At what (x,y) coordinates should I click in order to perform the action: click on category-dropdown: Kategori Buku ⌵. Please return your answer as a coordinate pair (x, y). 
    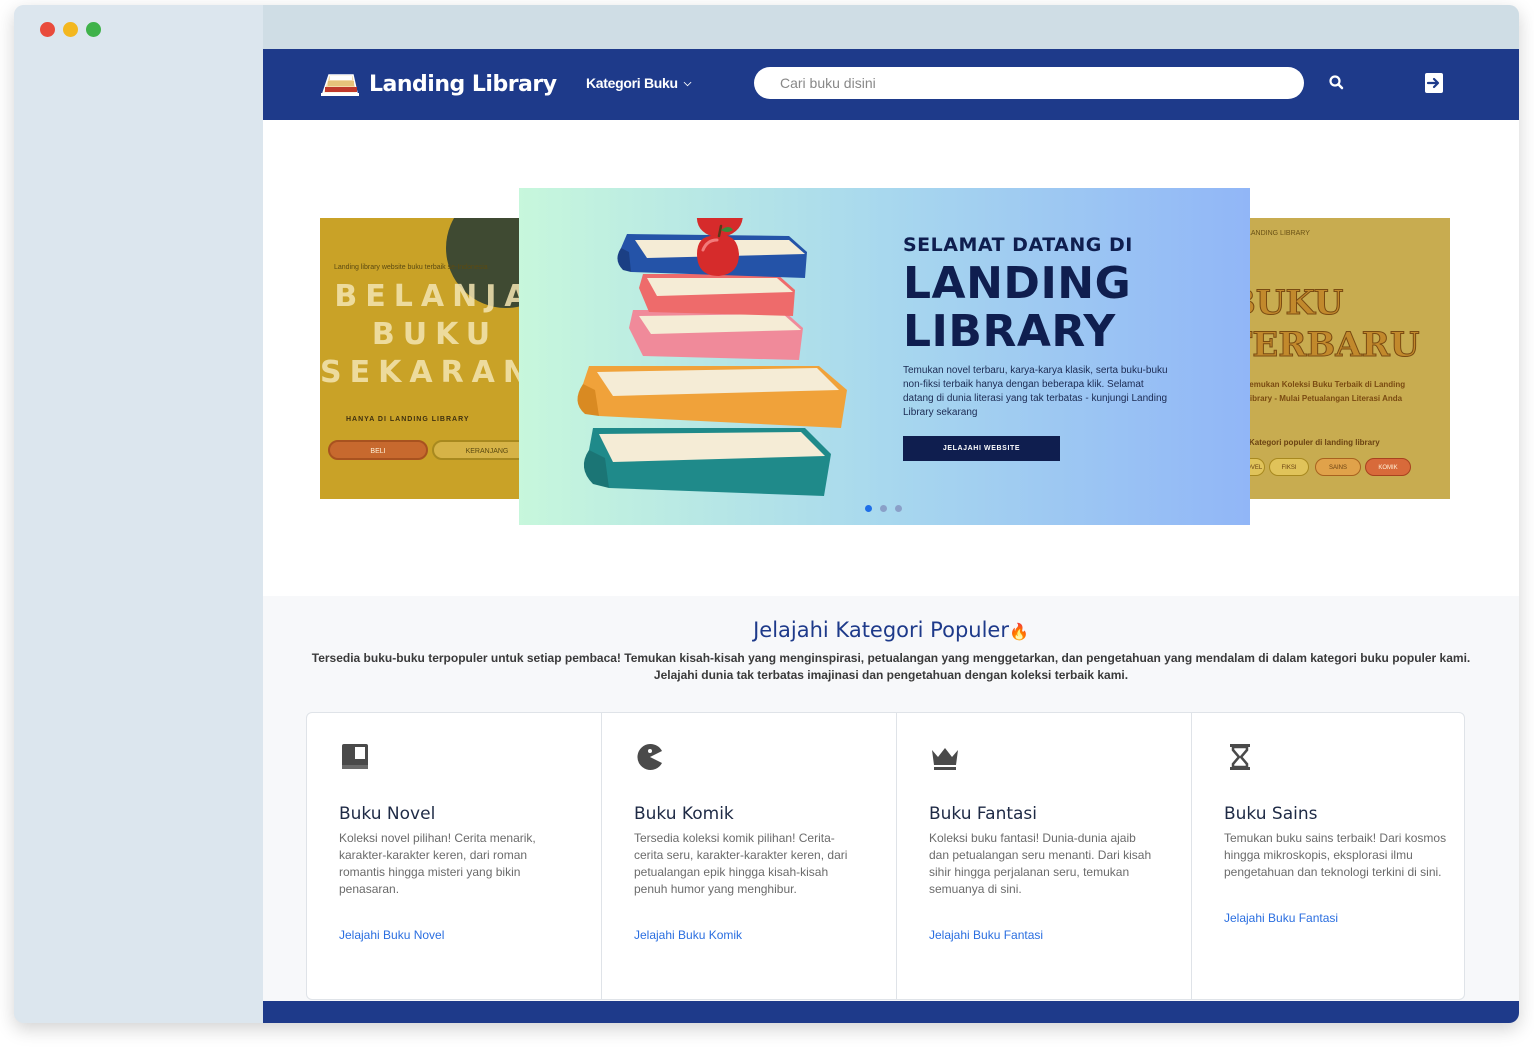
    Looking at the image, I should click on (638, 83).